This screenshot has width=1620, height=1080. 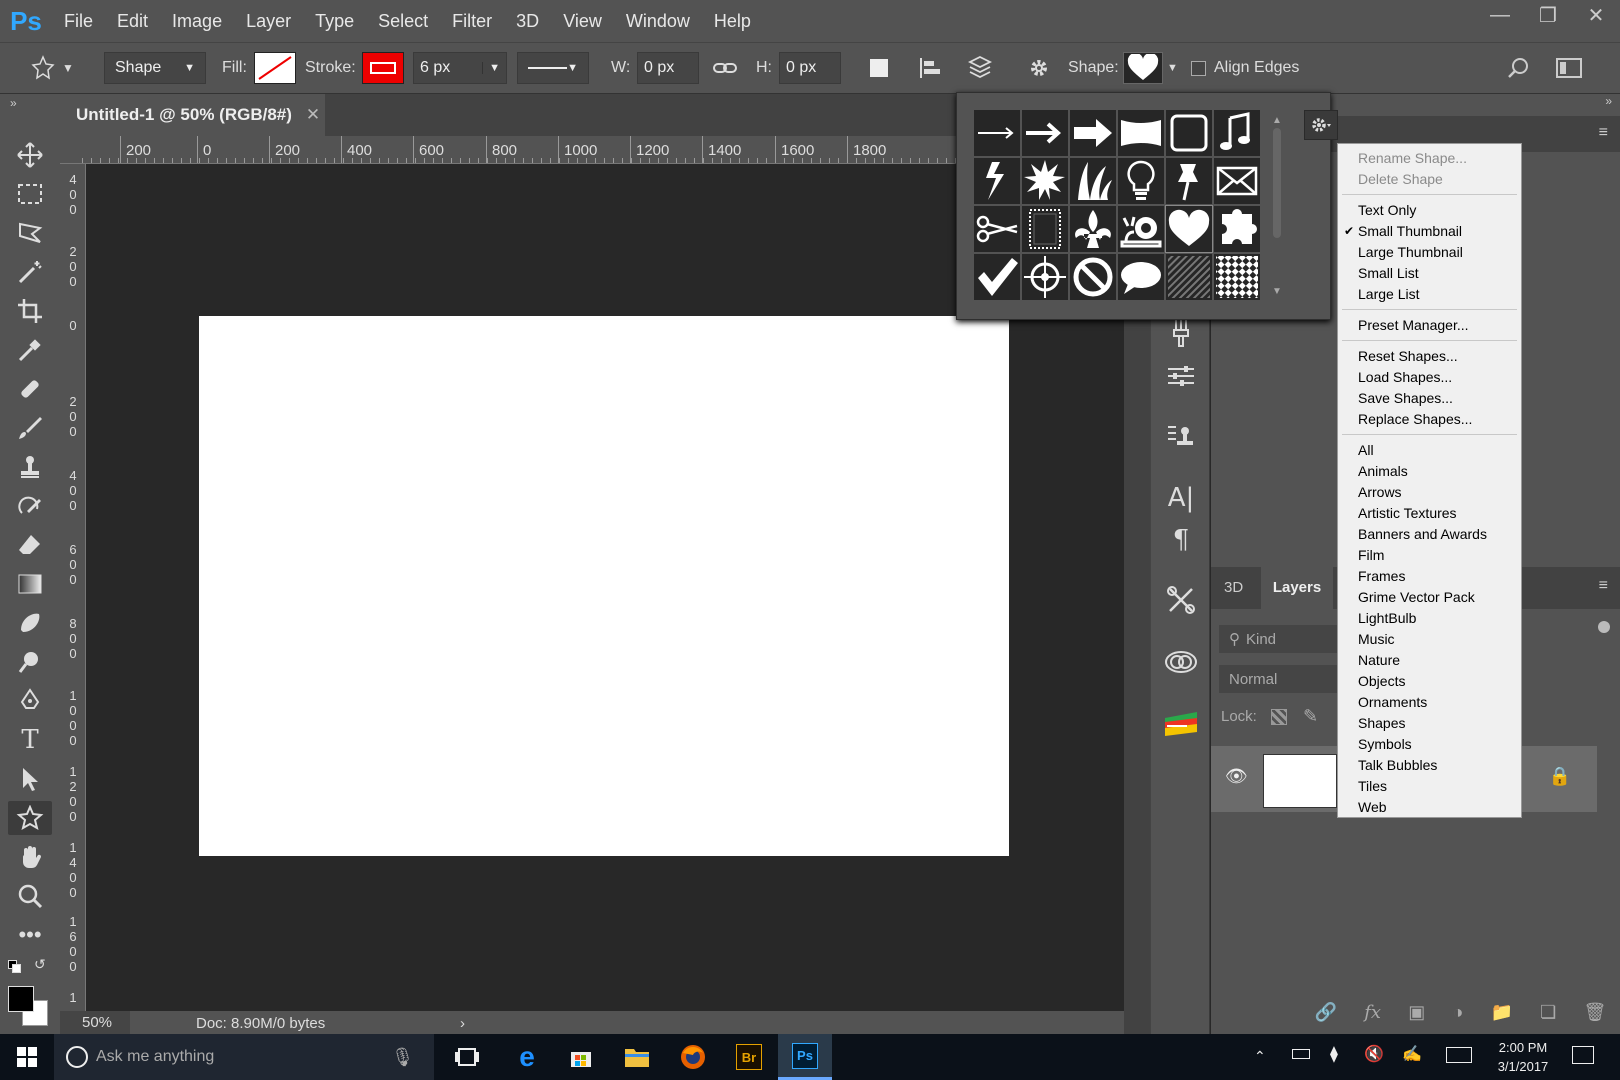 What do you see at coordinates (132, 21) in the screenshot?
I see `menu-edit: Edit` at bounding box center [132, 21].